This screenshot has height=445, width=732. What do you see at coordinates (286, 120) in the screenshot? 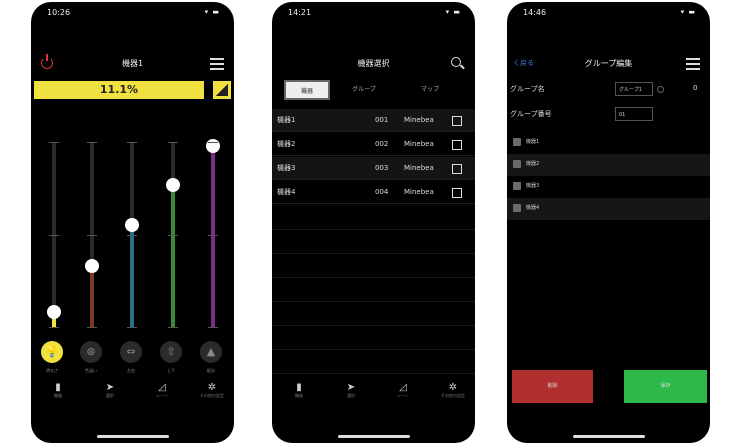
I see `device-name: 機器1` at bounding box center [286, 120].